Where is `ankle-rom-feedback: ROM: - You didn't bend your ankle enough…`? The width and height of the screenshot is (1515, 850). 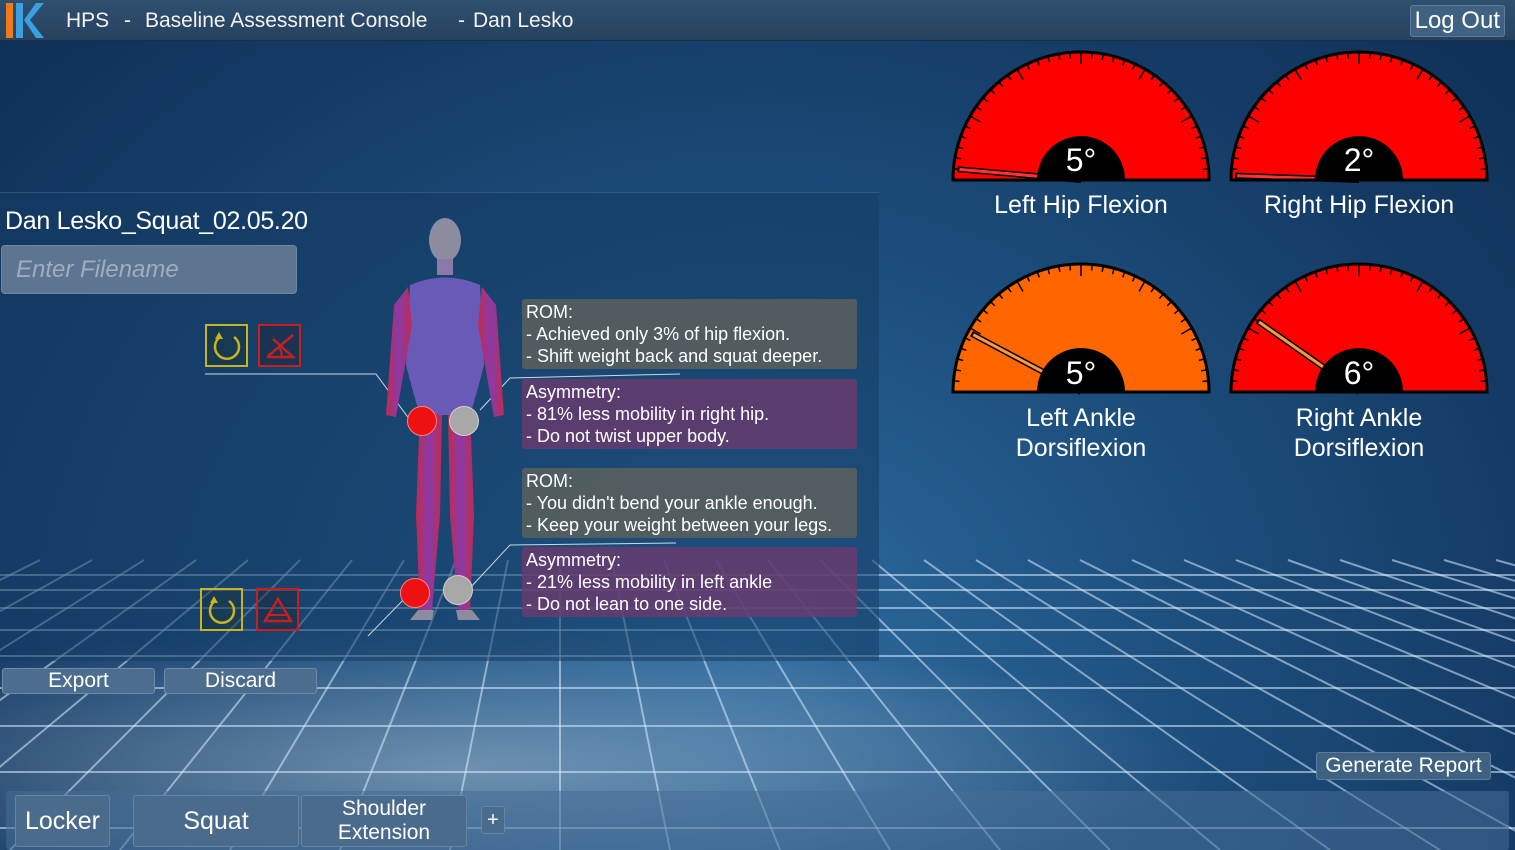
ankle-rom-feedback: ROM: - You didn't bend your ankle enough… is located at coordinates (689, 503).